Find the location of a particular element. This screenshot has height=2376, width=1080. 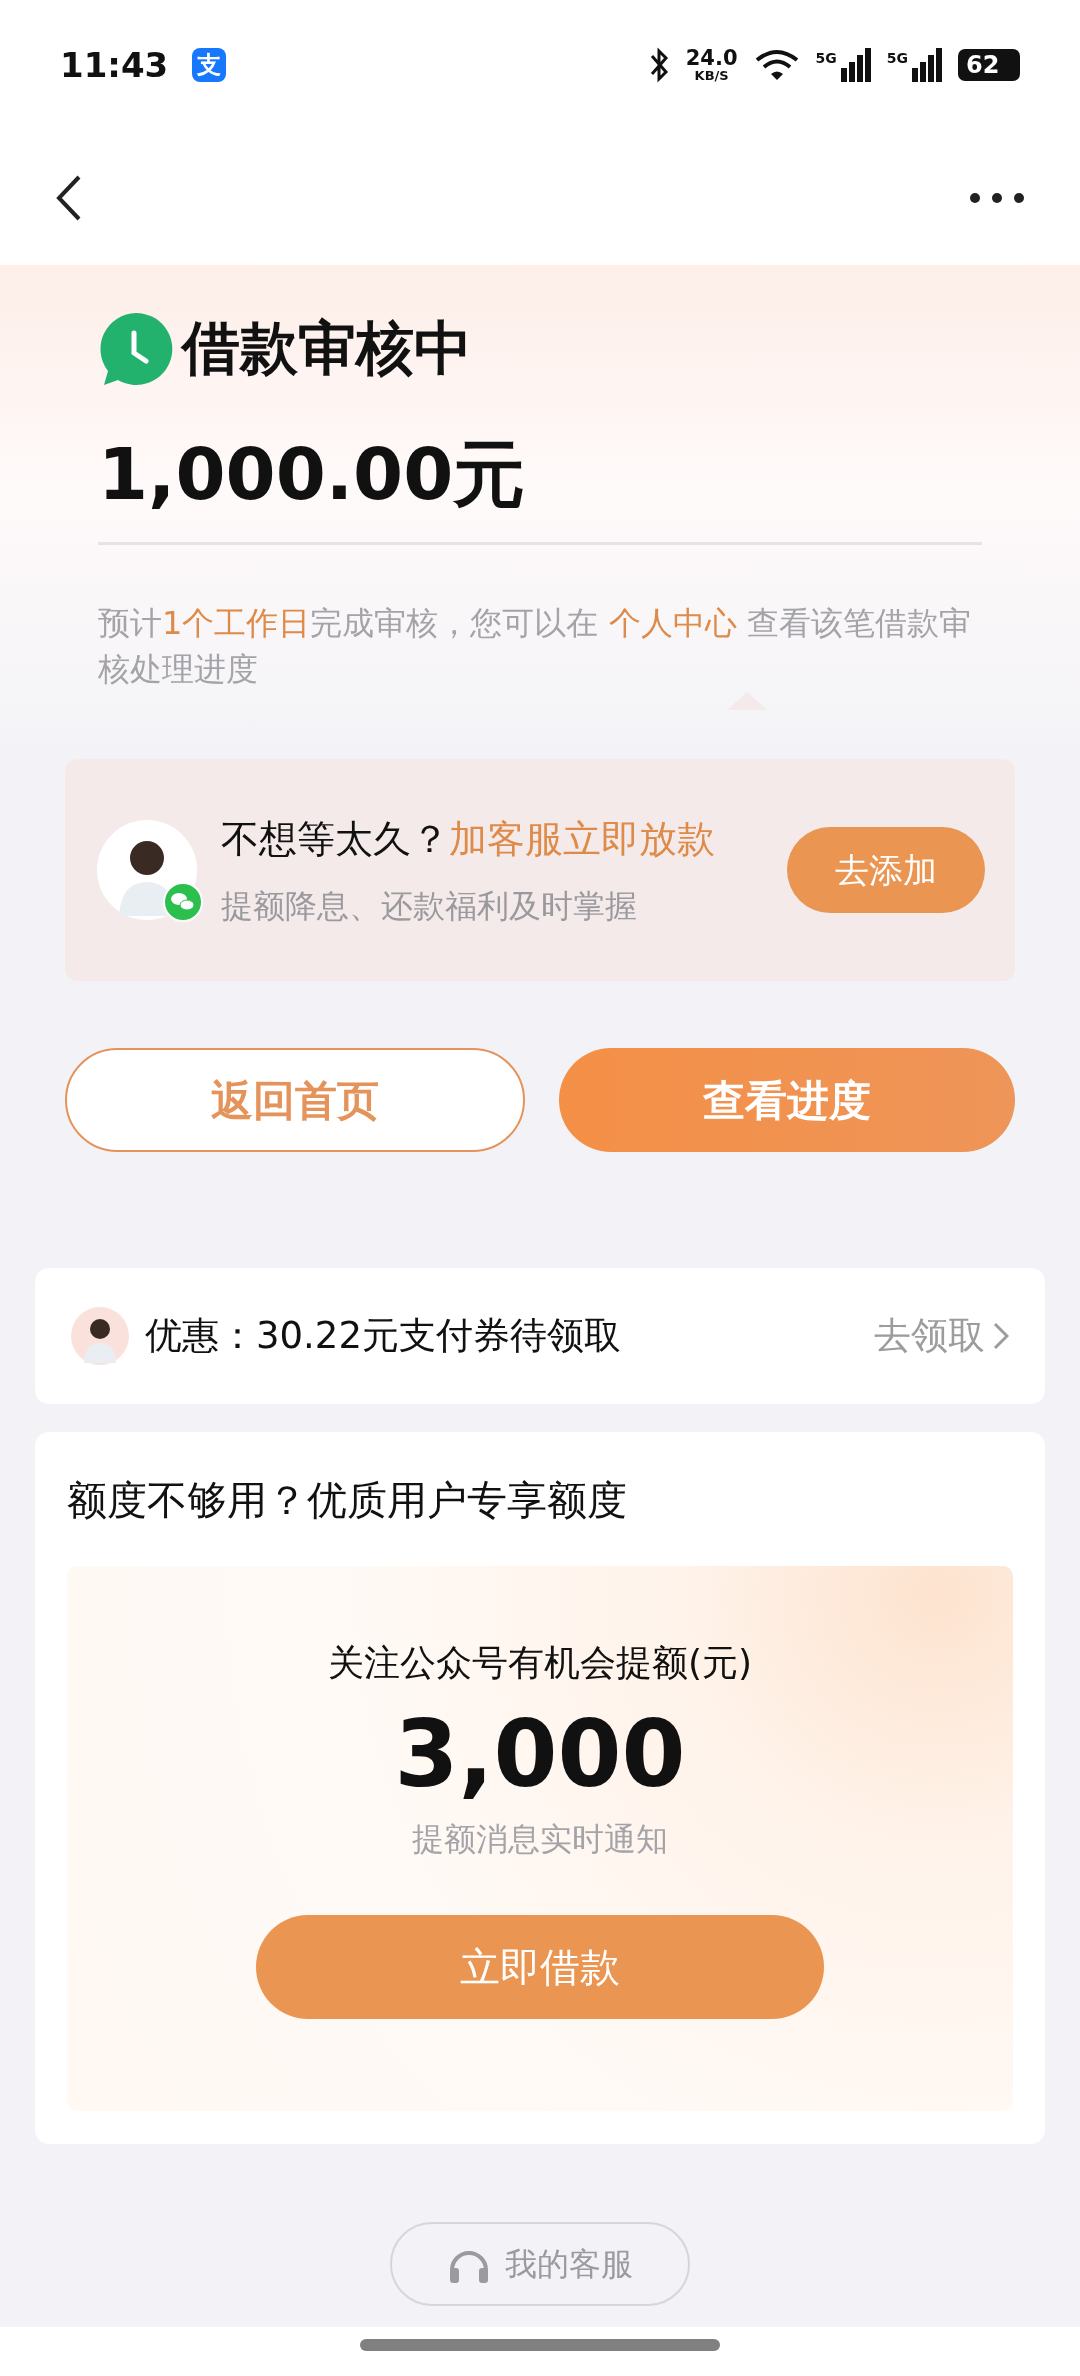

review-notice: 预计1个工作日完成审核，您可以在 个人中心 查看该笔借款审核处理进度 is located at coordinates (535, 647).